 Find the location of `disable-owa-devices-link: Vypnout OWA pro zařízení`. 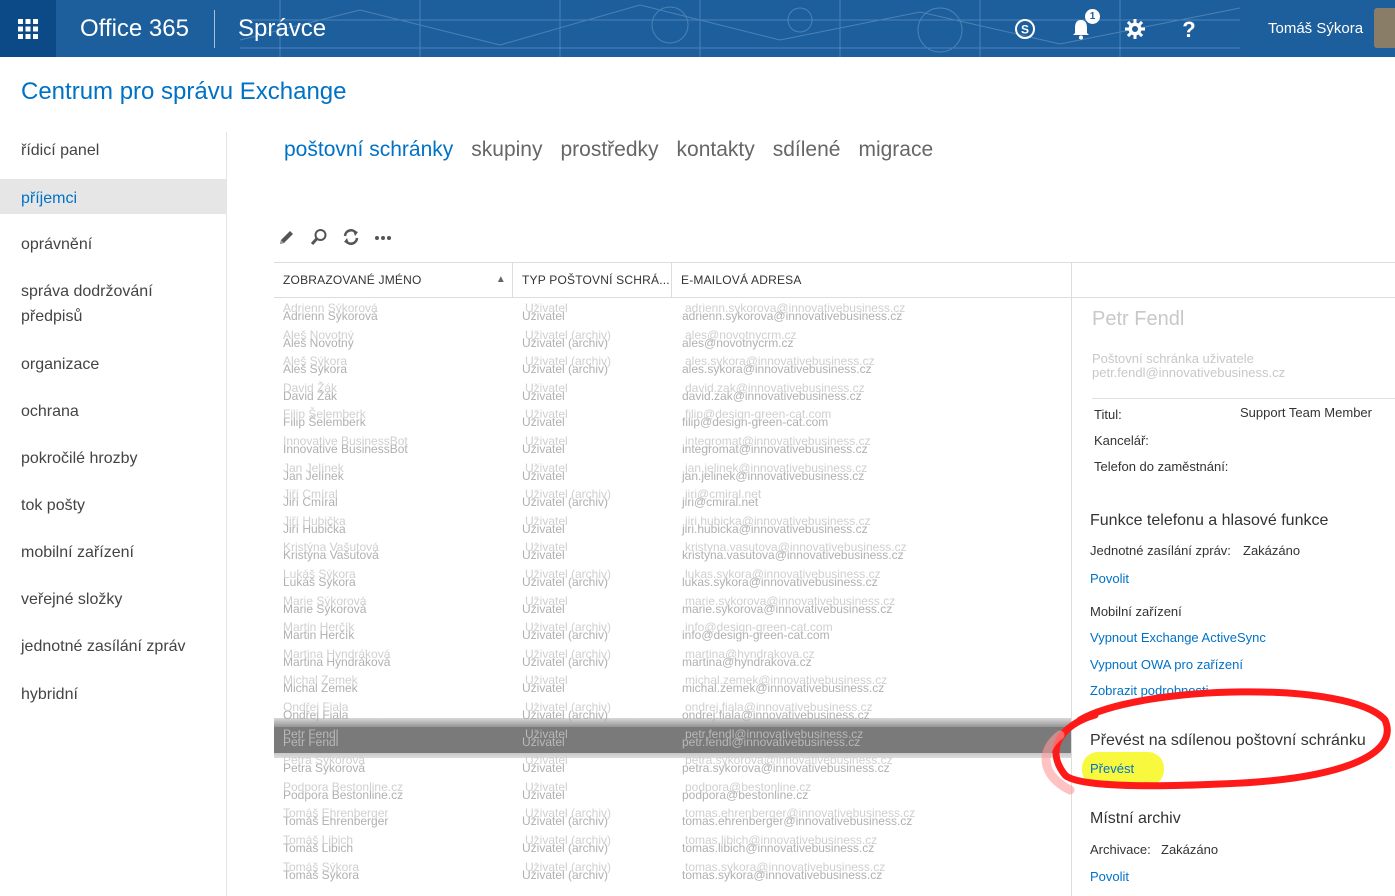

disable-owa-devices-link: Vypnout OWA pro zařízení is located at coordinates (1166, 664).